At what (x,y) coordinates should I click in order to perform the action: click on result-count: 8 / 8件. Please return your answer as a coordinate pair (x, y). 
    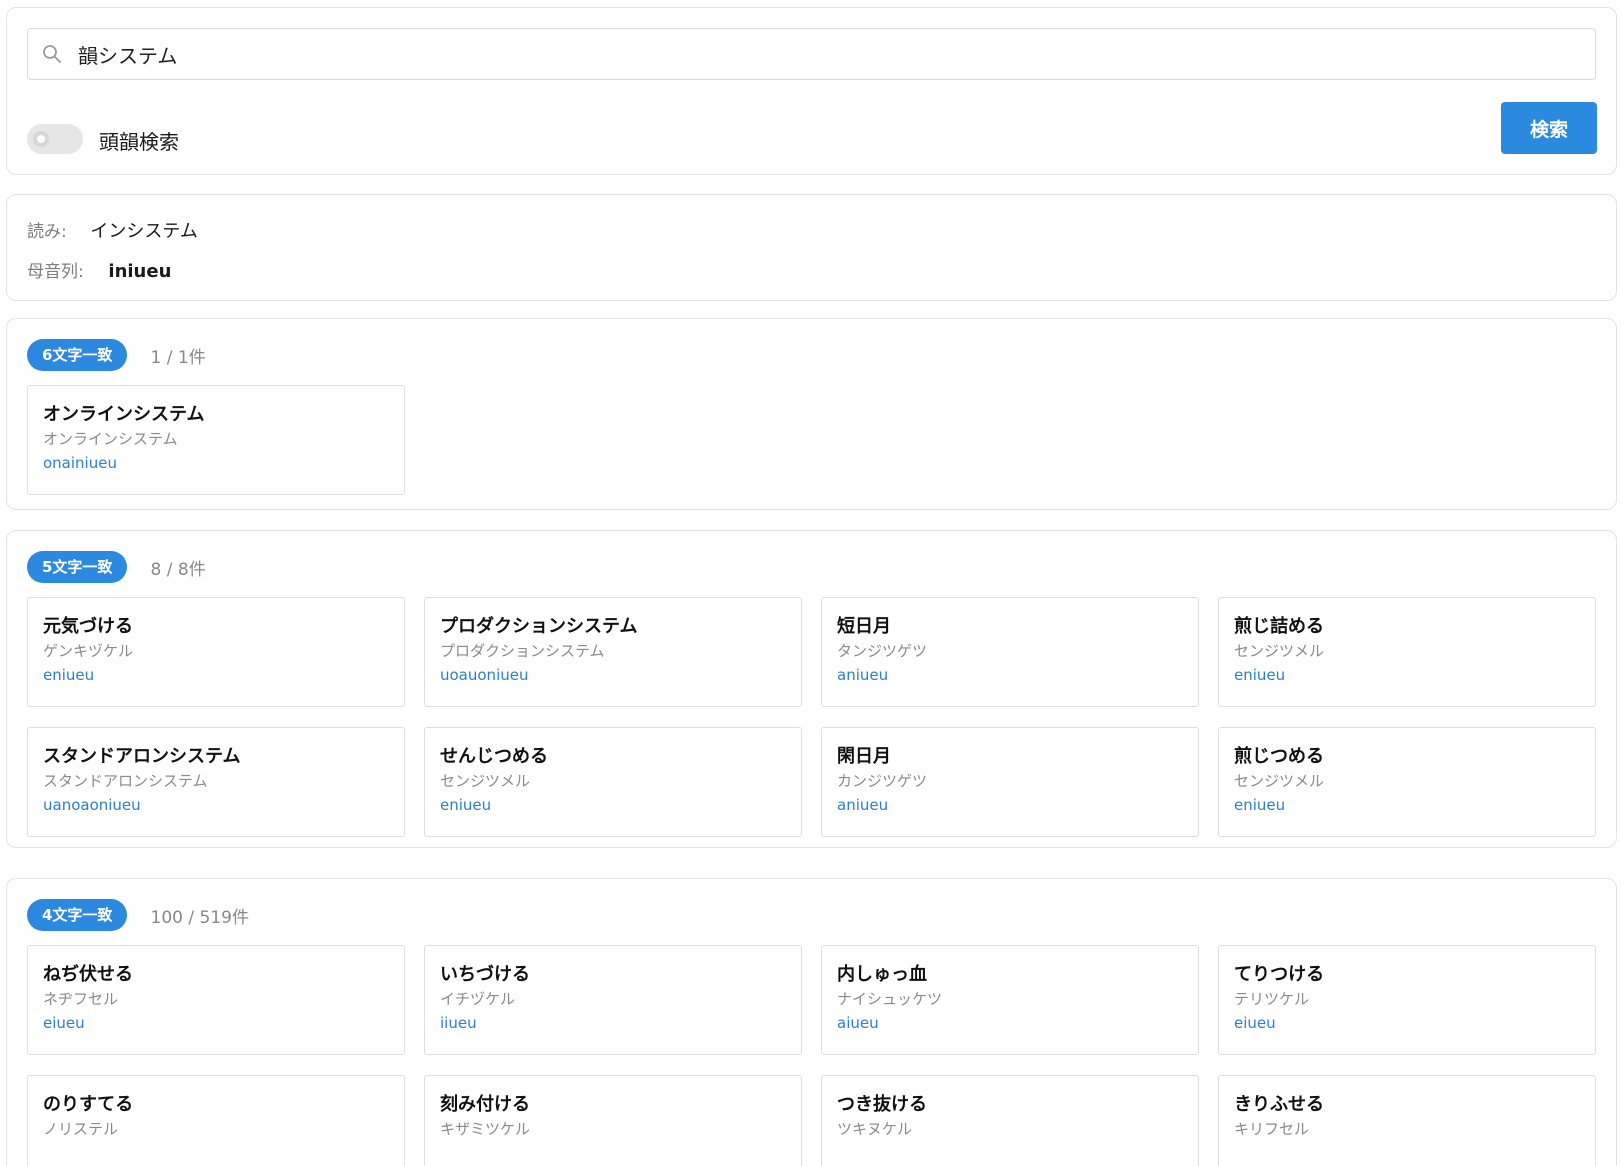
    Looking at the image, I should click on (178, 569).